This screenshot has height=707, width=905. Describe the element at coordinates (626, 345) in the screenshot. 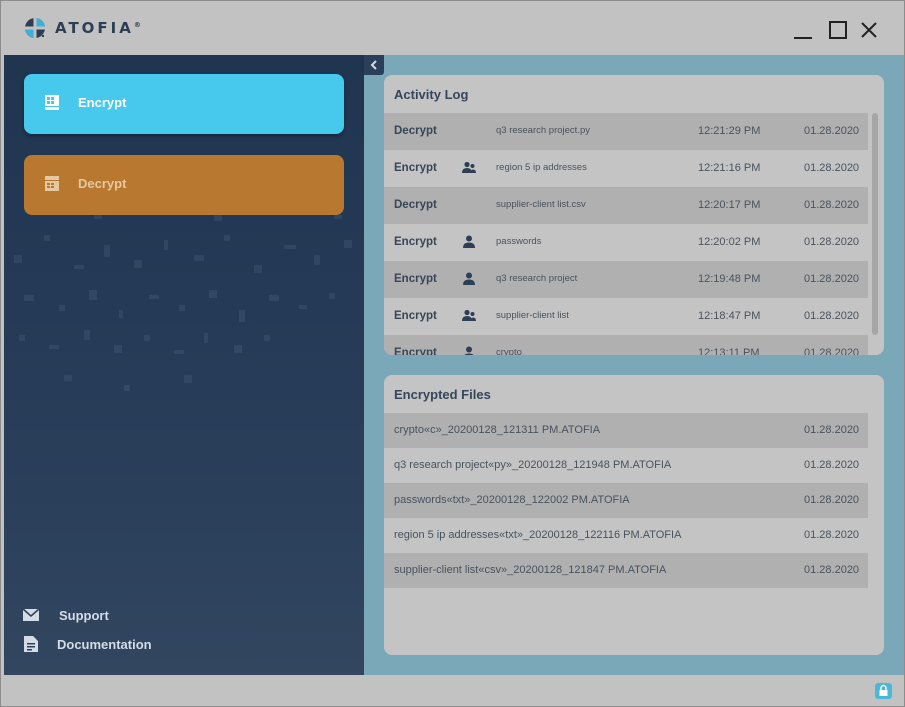

I see `activity-log-row: Encrypt crypto 12:13:11 PM 01.28.2020` at that location.